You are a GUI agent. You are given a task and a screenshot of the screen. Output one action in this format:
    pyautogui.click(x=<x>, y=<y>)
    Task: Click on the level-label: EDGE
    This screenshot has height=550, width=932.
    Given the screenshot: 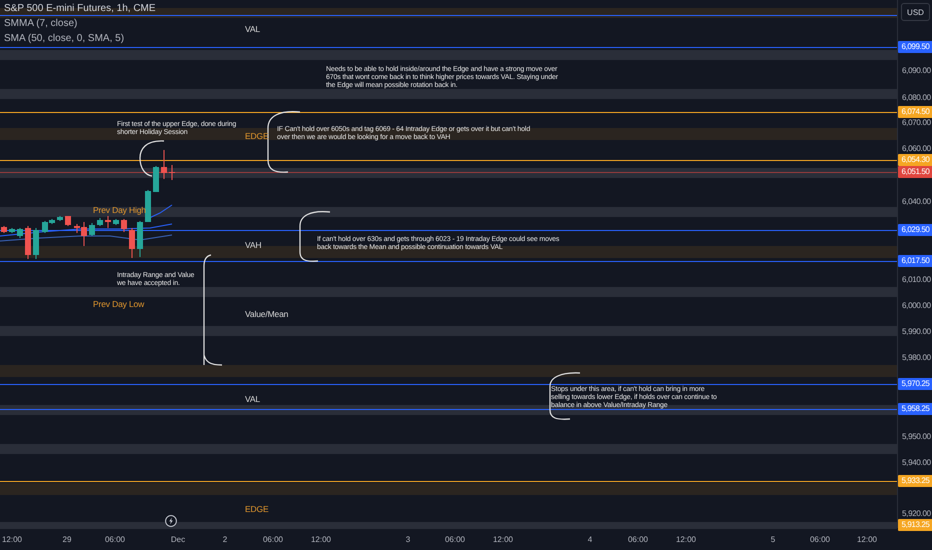 What is the action you would take?
    pyautogui.click(x=256, y=509)
    